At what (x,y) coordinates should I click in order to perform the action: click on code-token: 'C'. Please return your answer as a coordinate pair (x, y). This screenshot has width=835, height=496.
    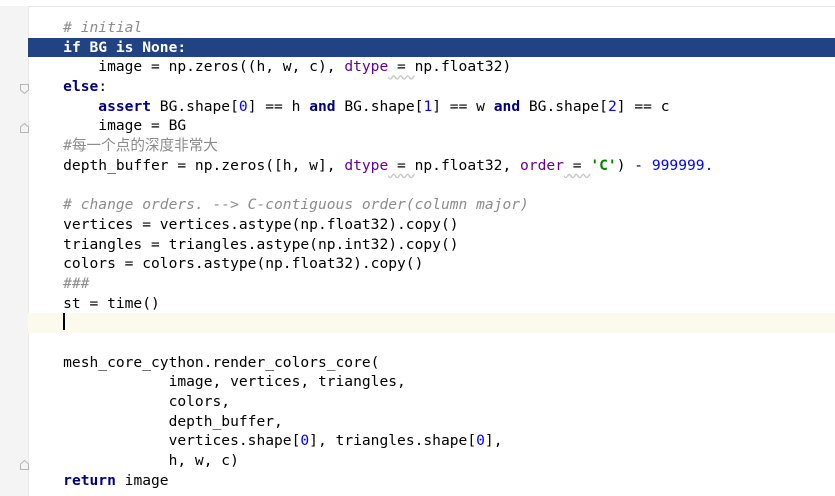
    Looking at the image, I should click on (603, 165).